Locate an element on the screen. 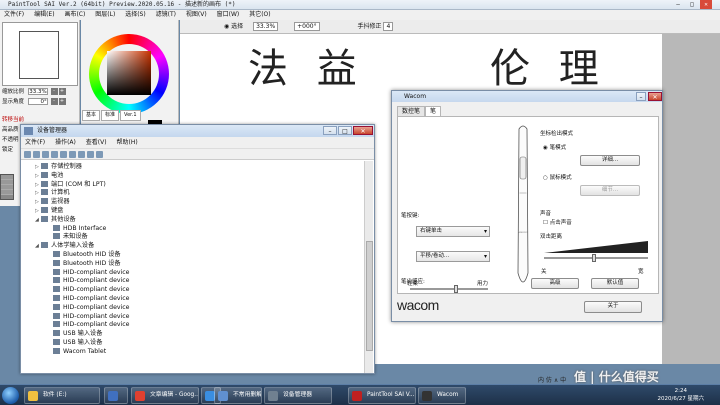 The height and width of the screenshot is (405, 720). clock: 2:24 2020/6/27 星期六 is located at coordinates (681, 395).